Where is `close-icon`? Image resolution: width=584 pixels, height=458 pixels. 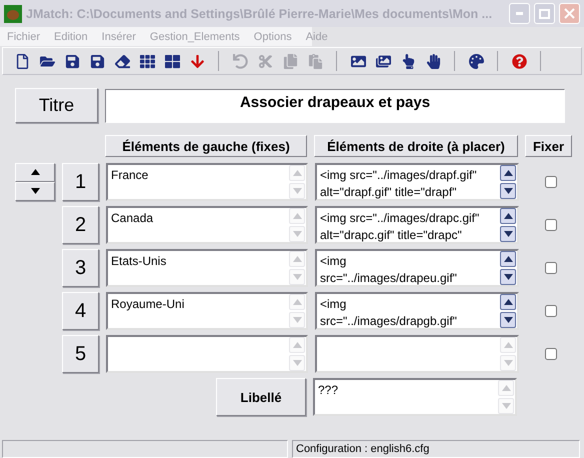
close-icon is located at coordinates (569, 13).